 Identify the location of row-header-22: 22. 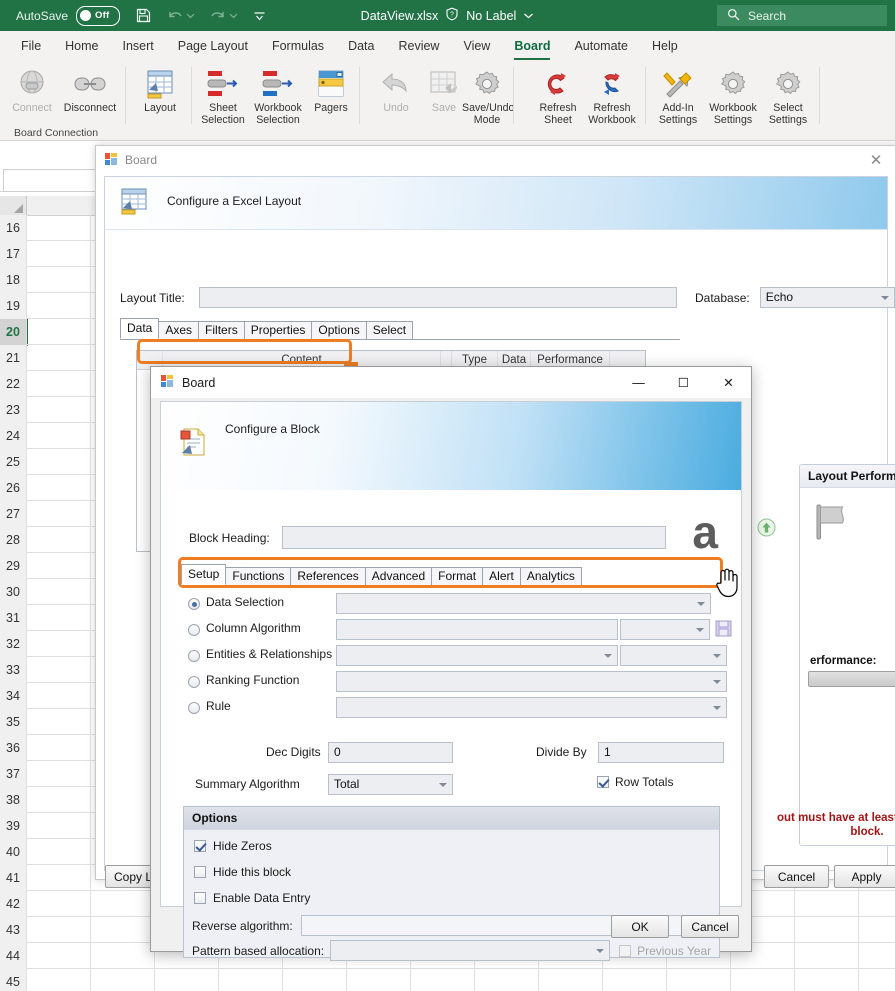
(13, 384).